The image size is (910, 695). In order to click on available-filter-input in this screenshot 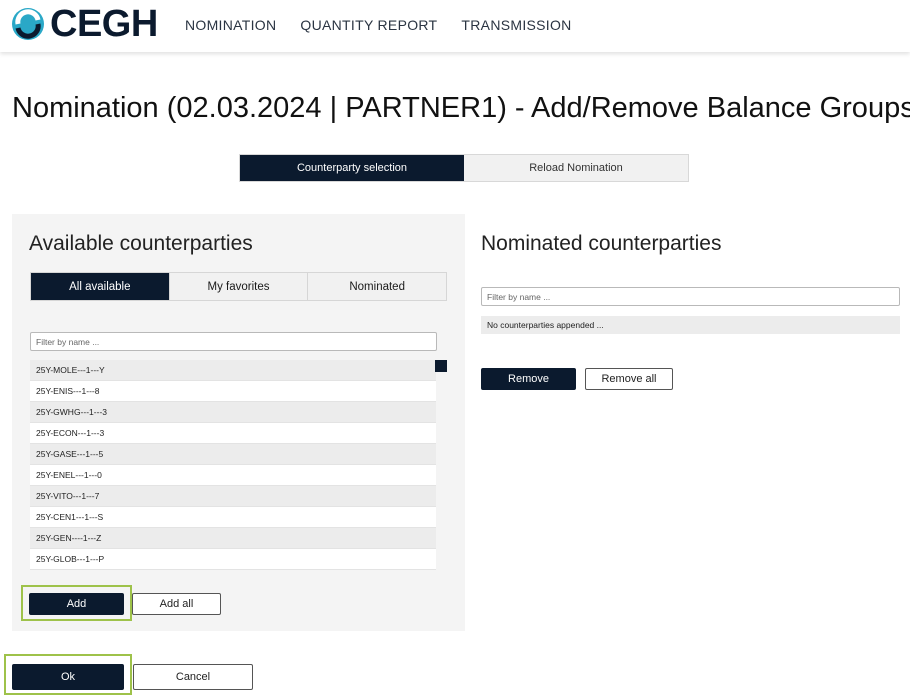, I will do `click(233, 341)`.